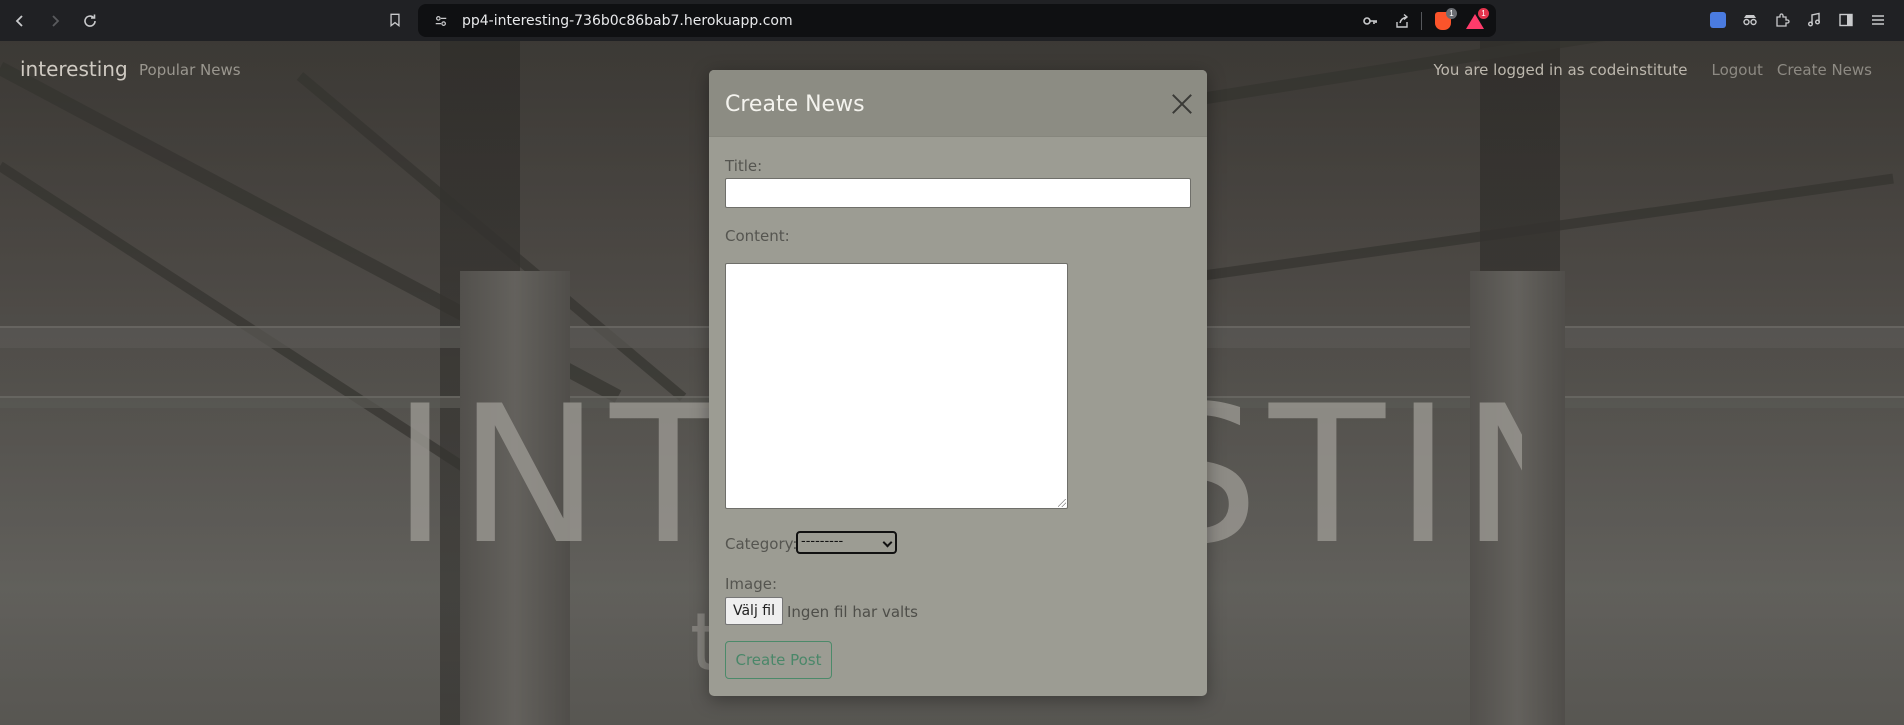 The height and width of the screenshot is (725, 1904). Describe the element at coordinates (1736, 70) in the screenshot. I see `nav-logout: Logout` at that location.